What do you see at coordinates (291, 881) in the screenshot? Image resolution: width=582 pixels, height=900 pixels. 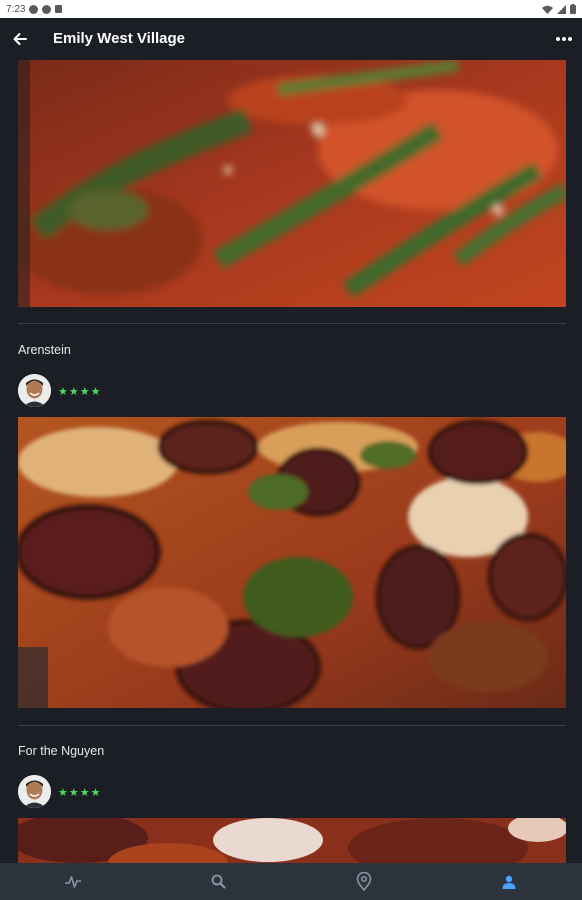 I see `bottom-navigation` at bounding box center [291, 881].